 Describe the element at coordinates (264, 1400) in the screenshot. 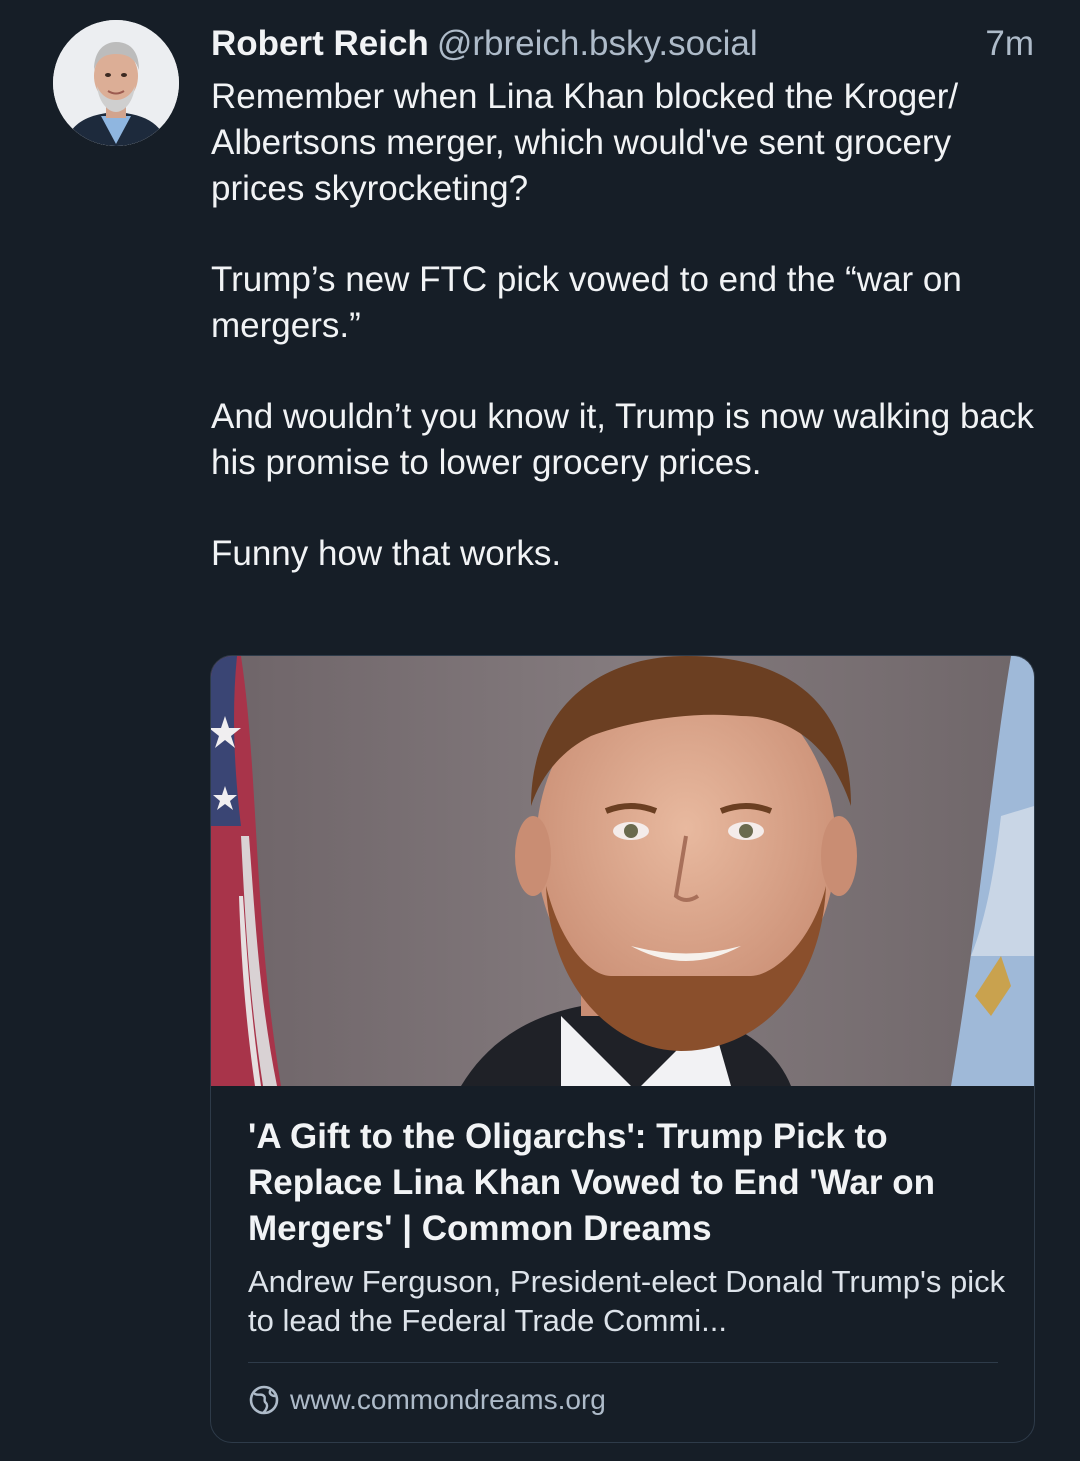

I see `globe-icon` at that location.